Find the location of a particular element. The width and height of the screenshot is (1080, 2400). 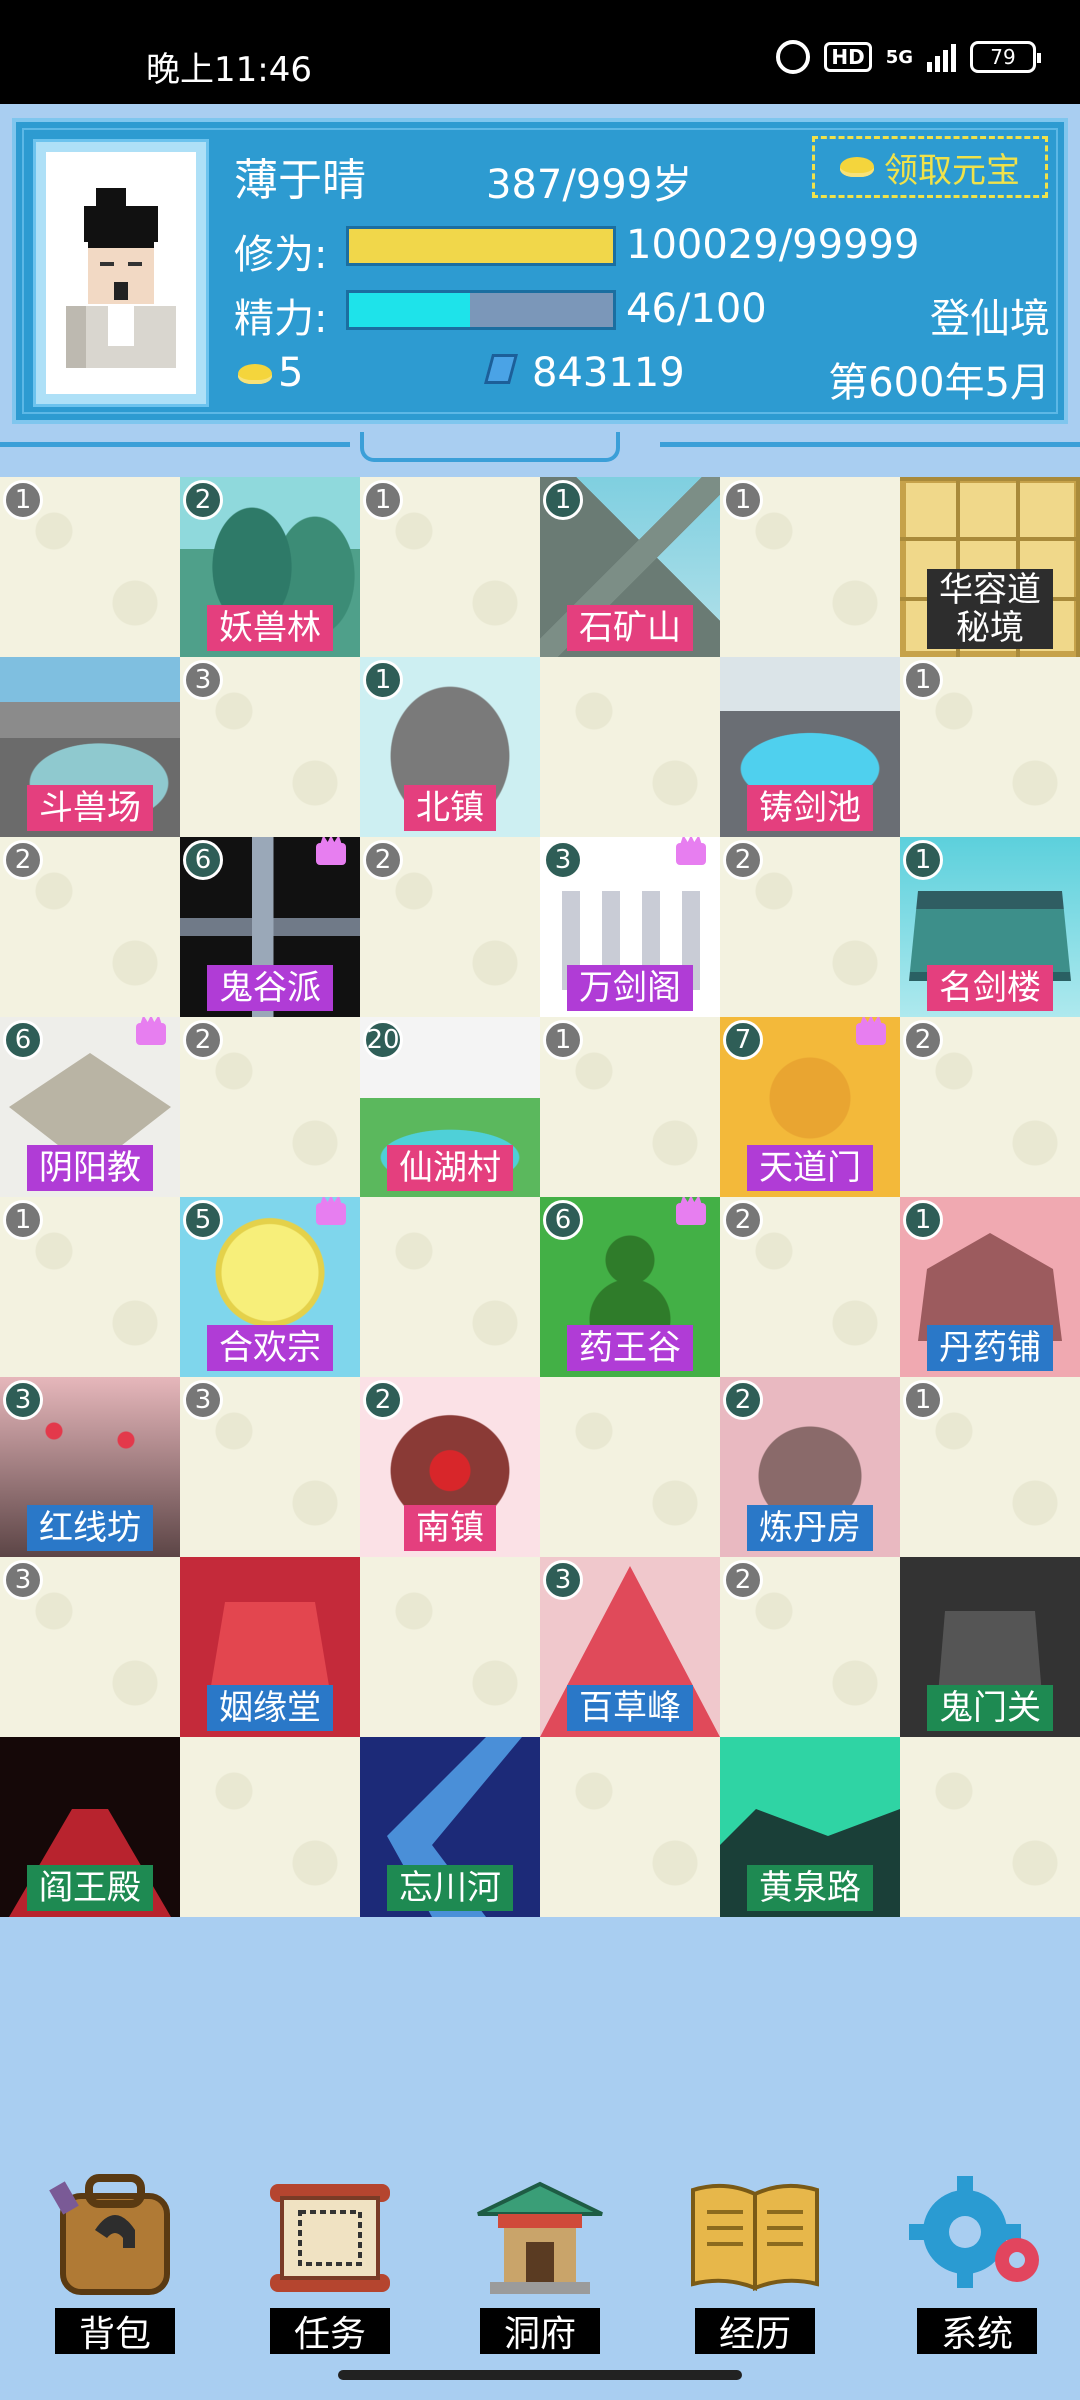

battery-level: 79 is located at coordinates (1003, 57).